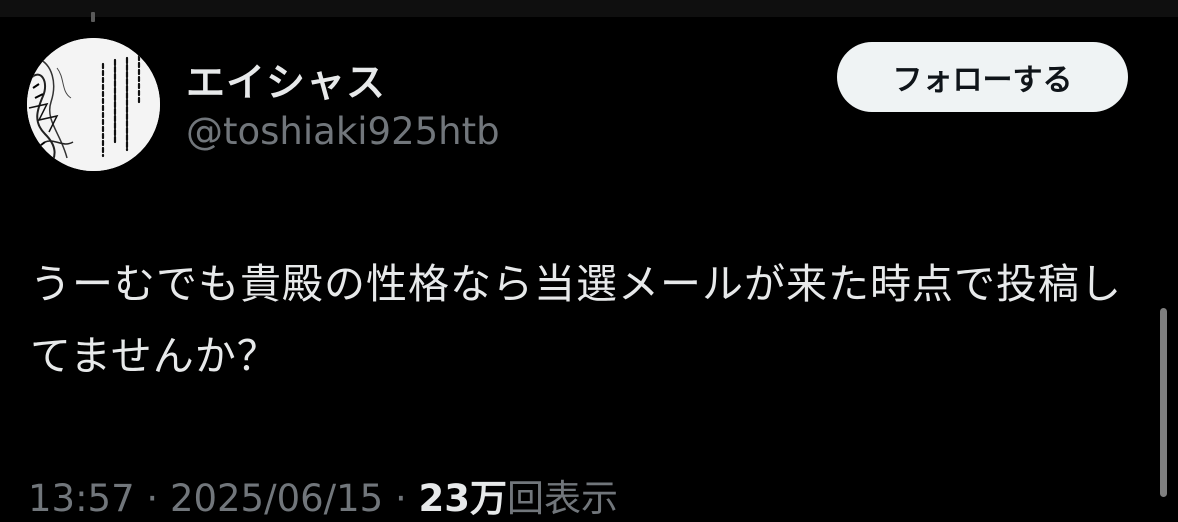  I want to click on tweet-date: 2025/06/15, so click(276, 498).